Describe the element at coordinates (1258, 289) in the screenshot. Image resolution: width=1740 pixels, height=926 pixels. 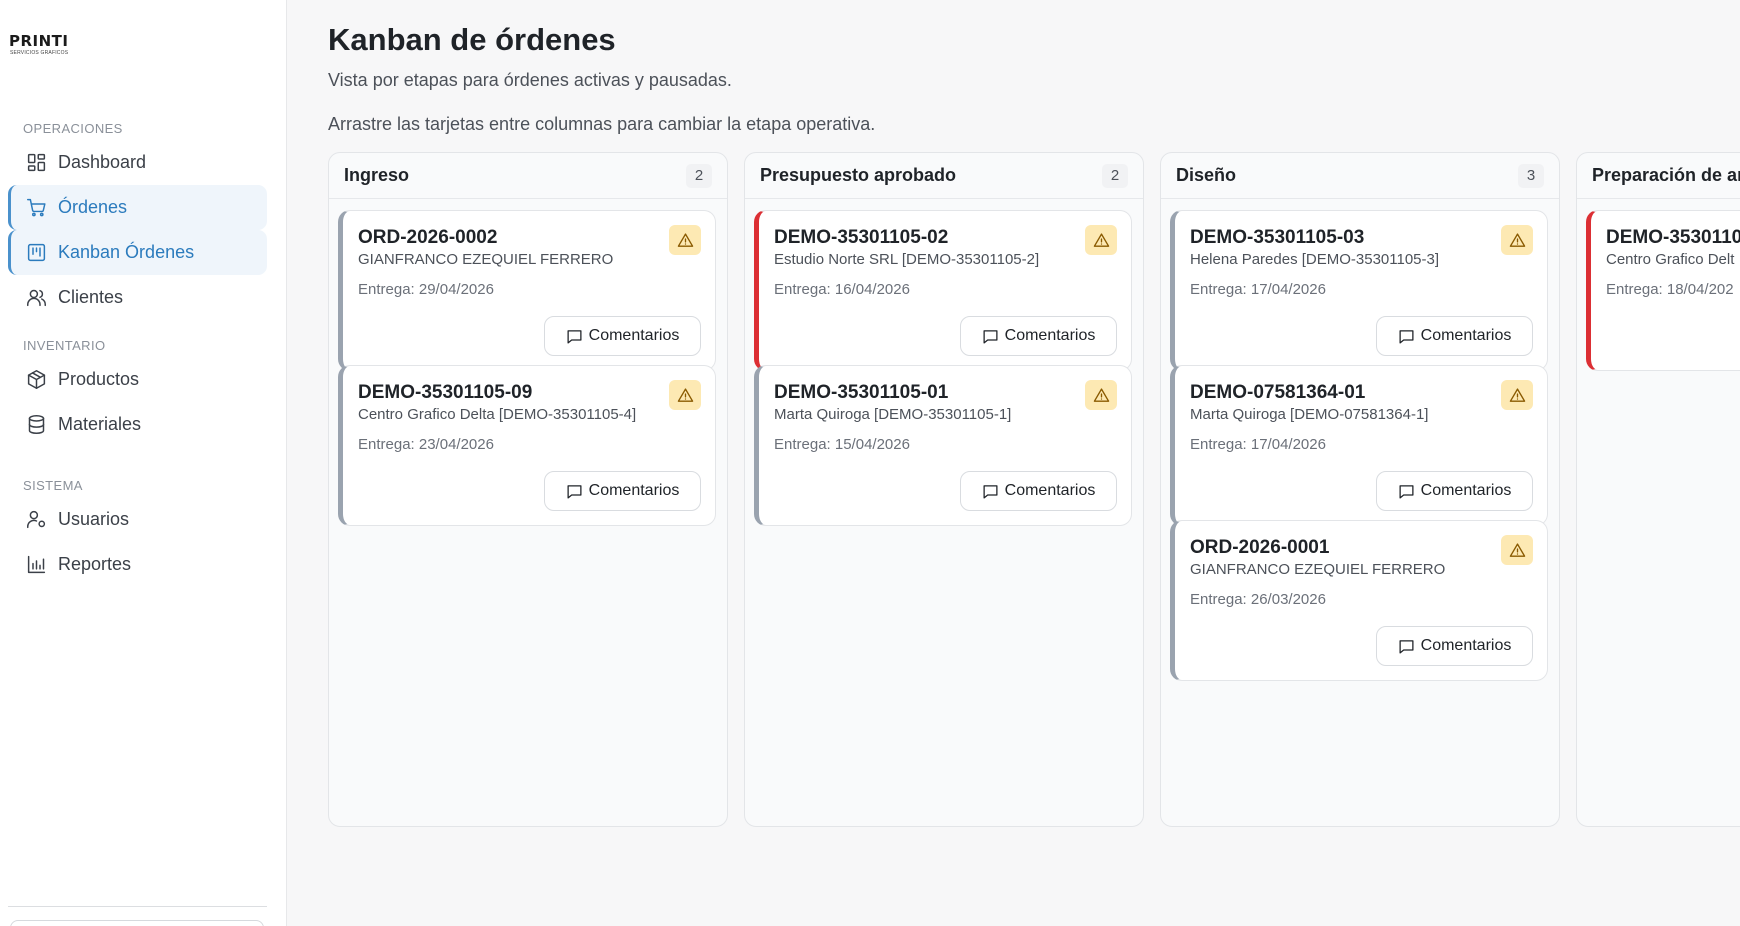
I see `order-delivery-date: Entrega: 17/04/2026` at that location.